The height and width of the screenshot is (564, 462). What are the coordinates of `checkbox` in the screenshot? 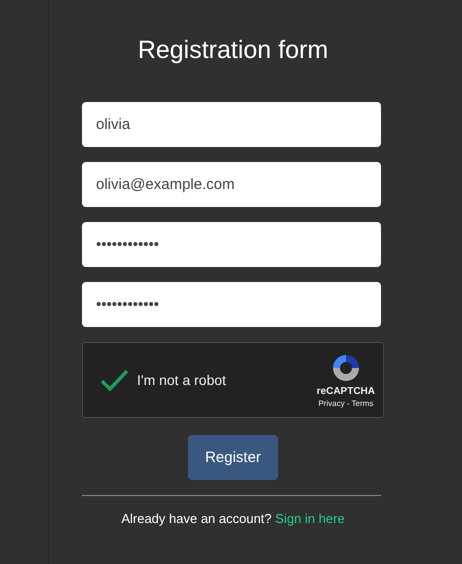 It's located at (114, 380).